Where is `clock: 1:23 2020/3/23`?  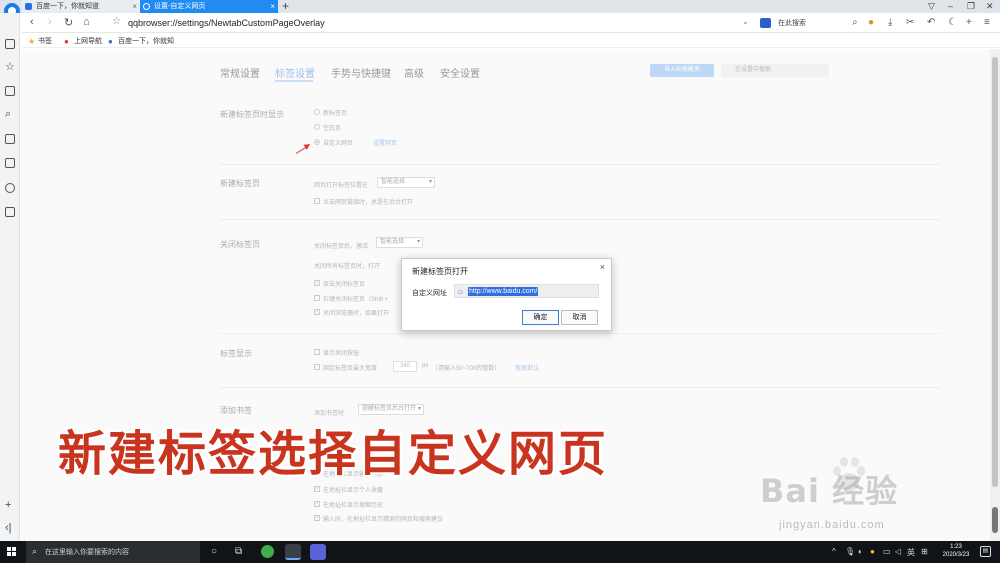
clock: 1:23 2020/3/23 is located at coordinates (956, 551).